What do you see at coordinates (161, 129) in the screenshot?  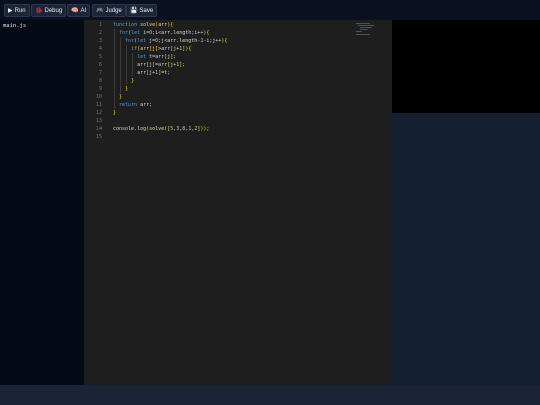 I see `code-line: console.log(solve([5,3,8,1,2]));` at bounding box center [161, 129].